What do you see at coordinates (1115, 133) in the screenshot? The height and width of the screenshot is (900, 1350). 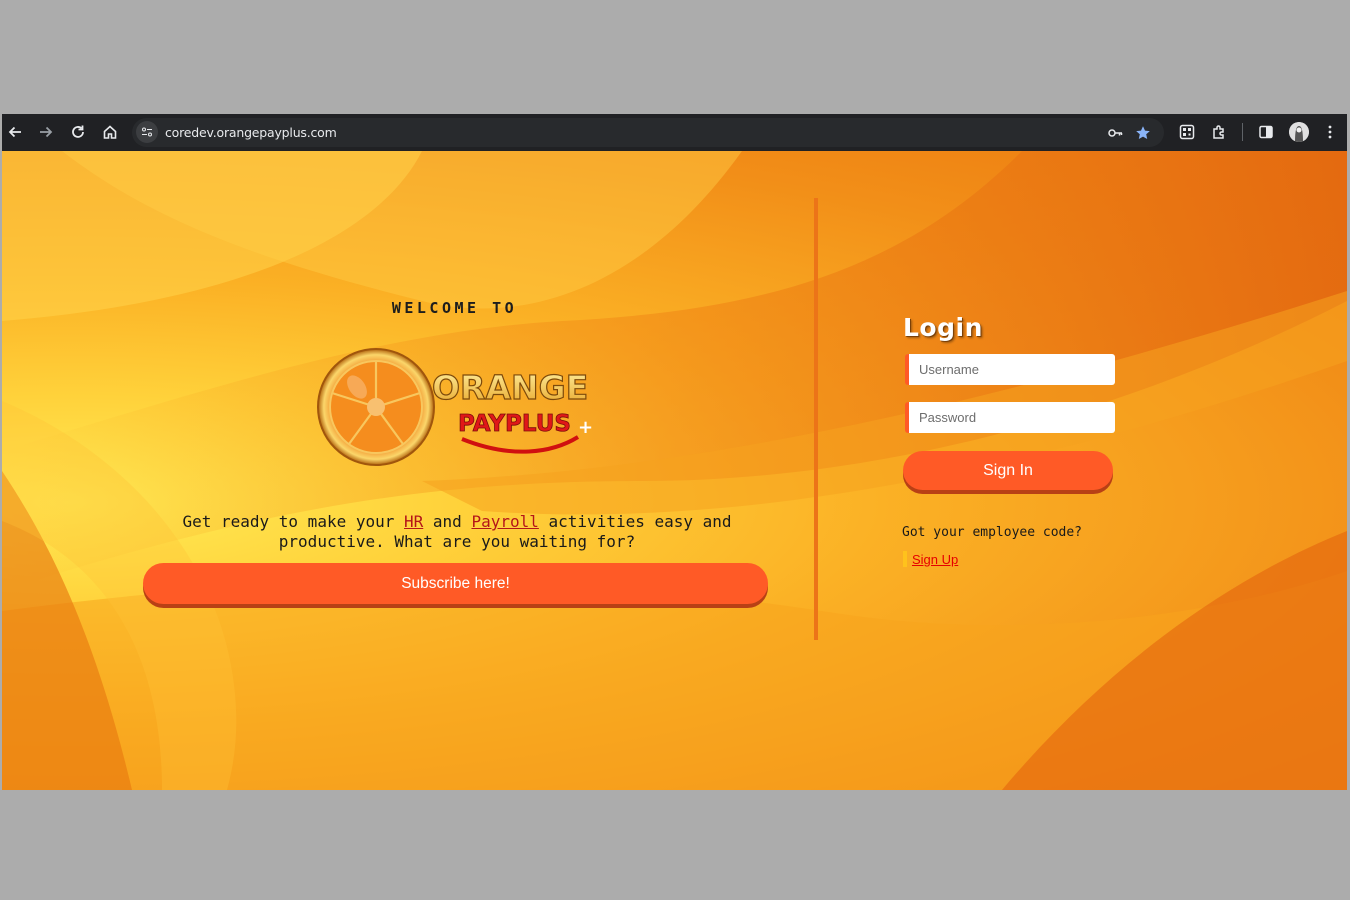 I see `password-key-icon` at bounding box center [1115, 133].